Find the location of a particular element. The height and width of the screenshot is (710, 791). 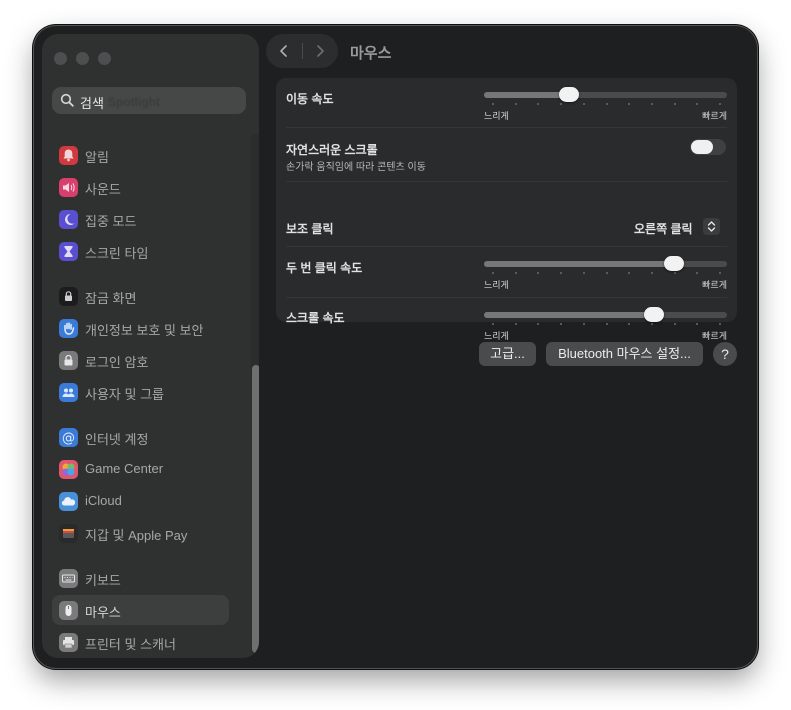

double-click-speed-label: 두 번 클릭 속도 is located at coordinates (324, 268).